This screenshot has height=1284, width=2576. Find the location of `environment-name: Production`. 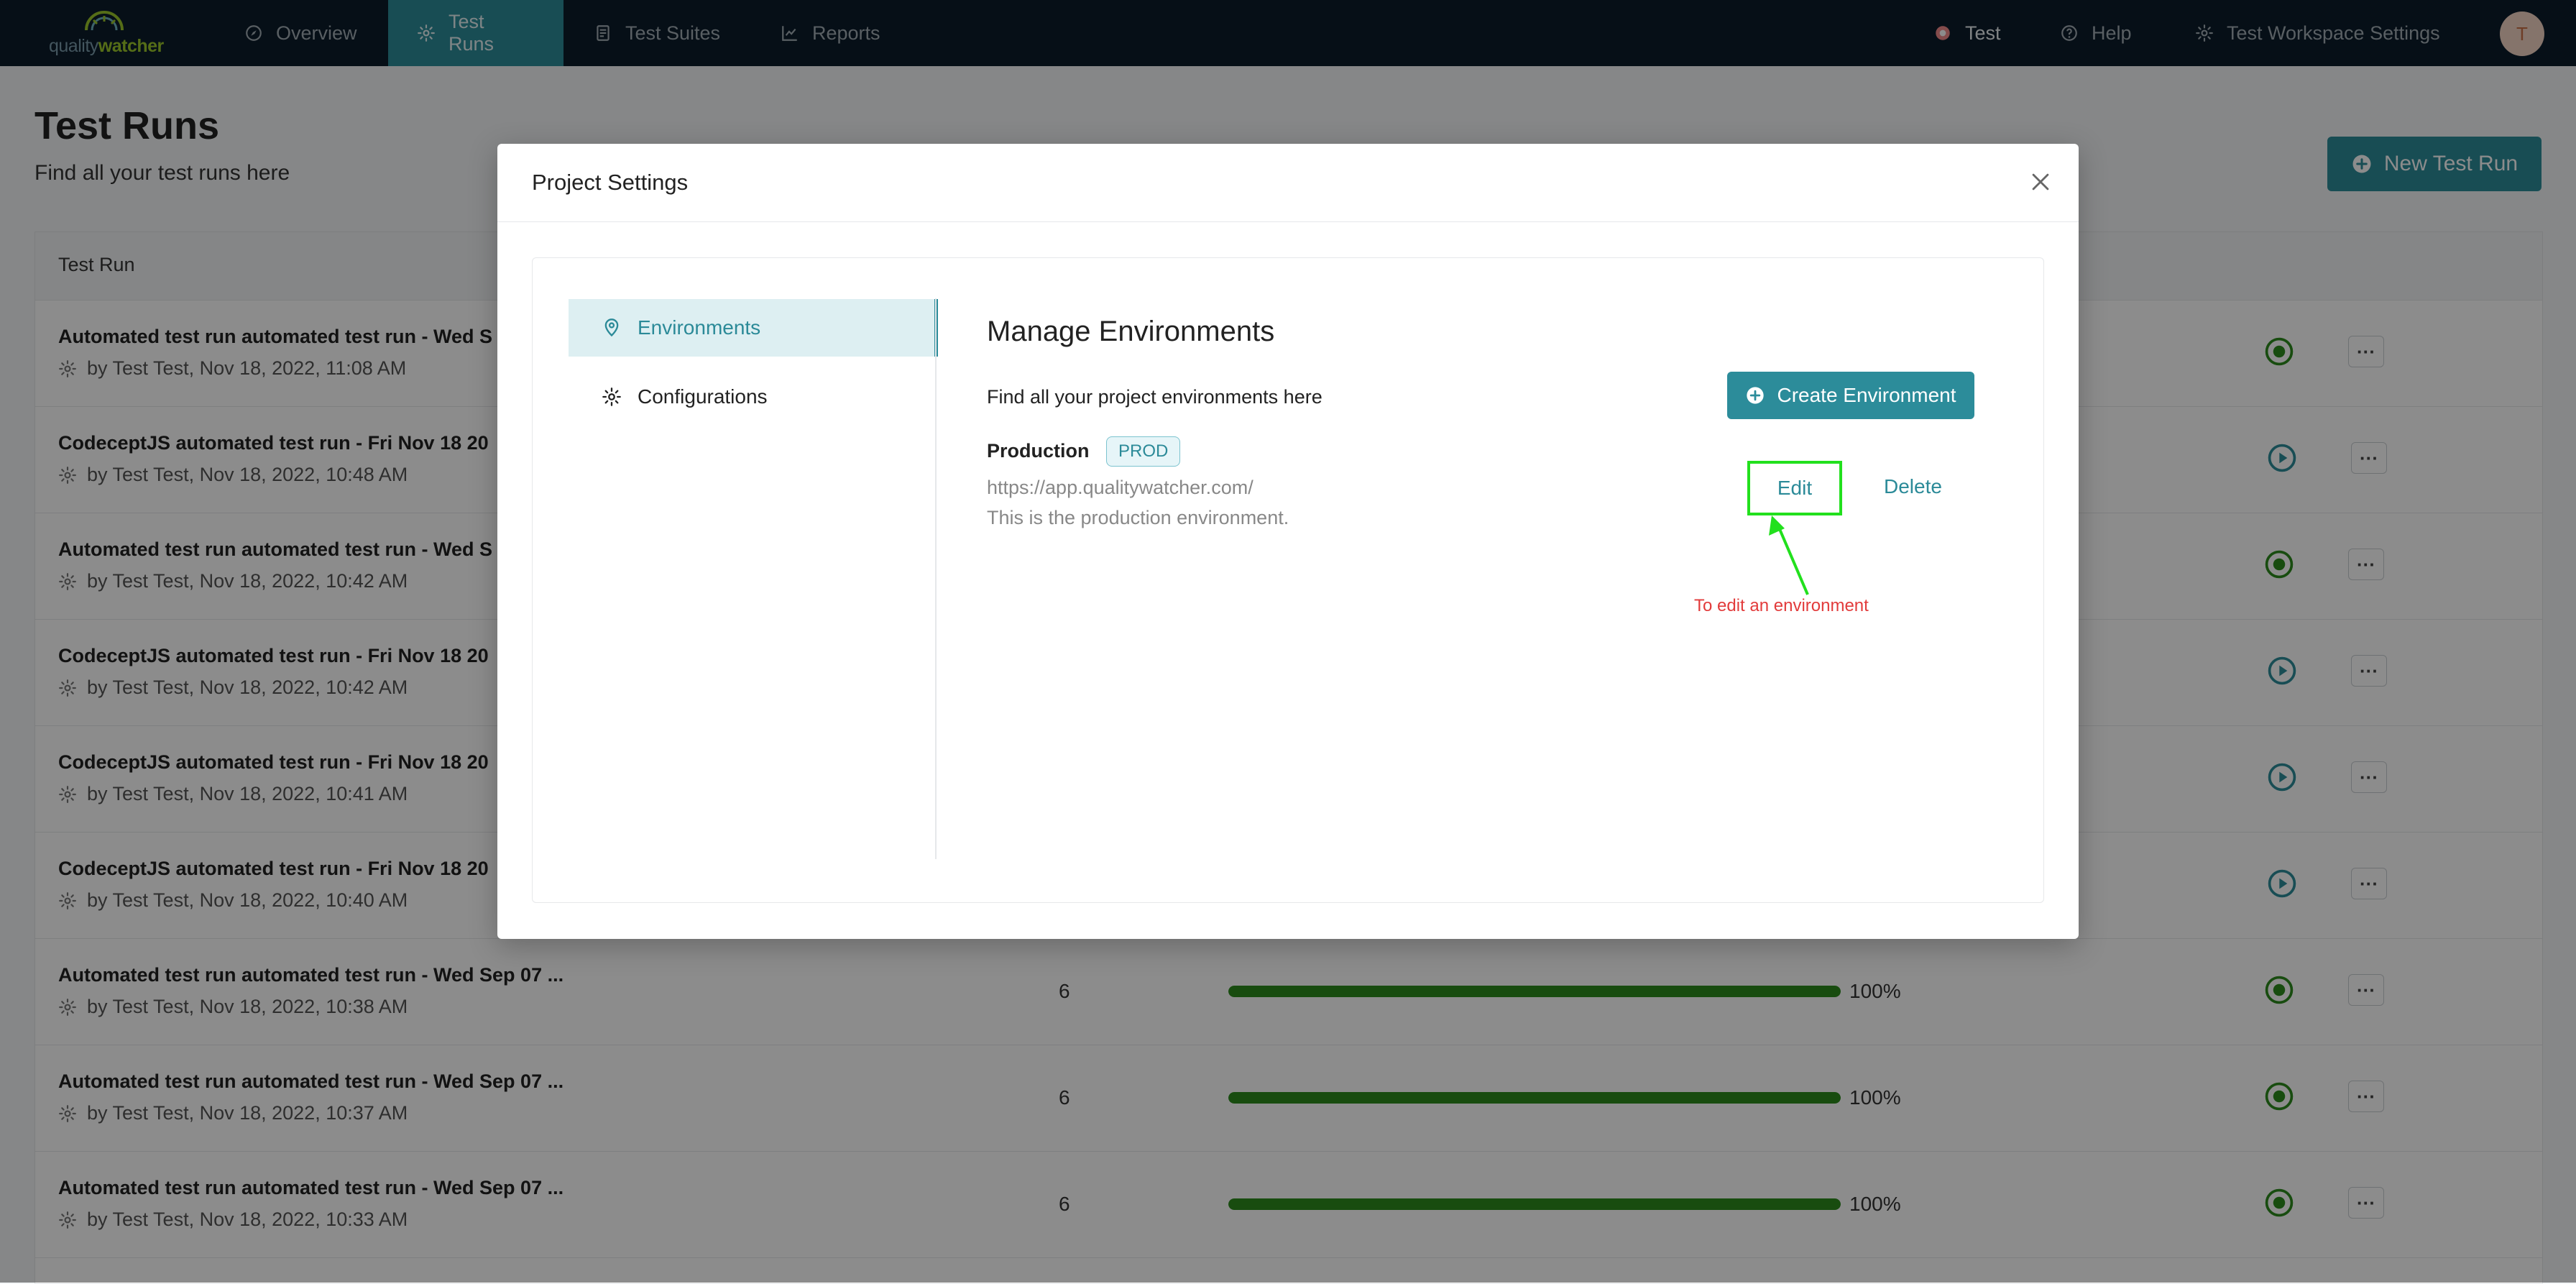

environment-name: Production is located at coordinates (1038, 451).